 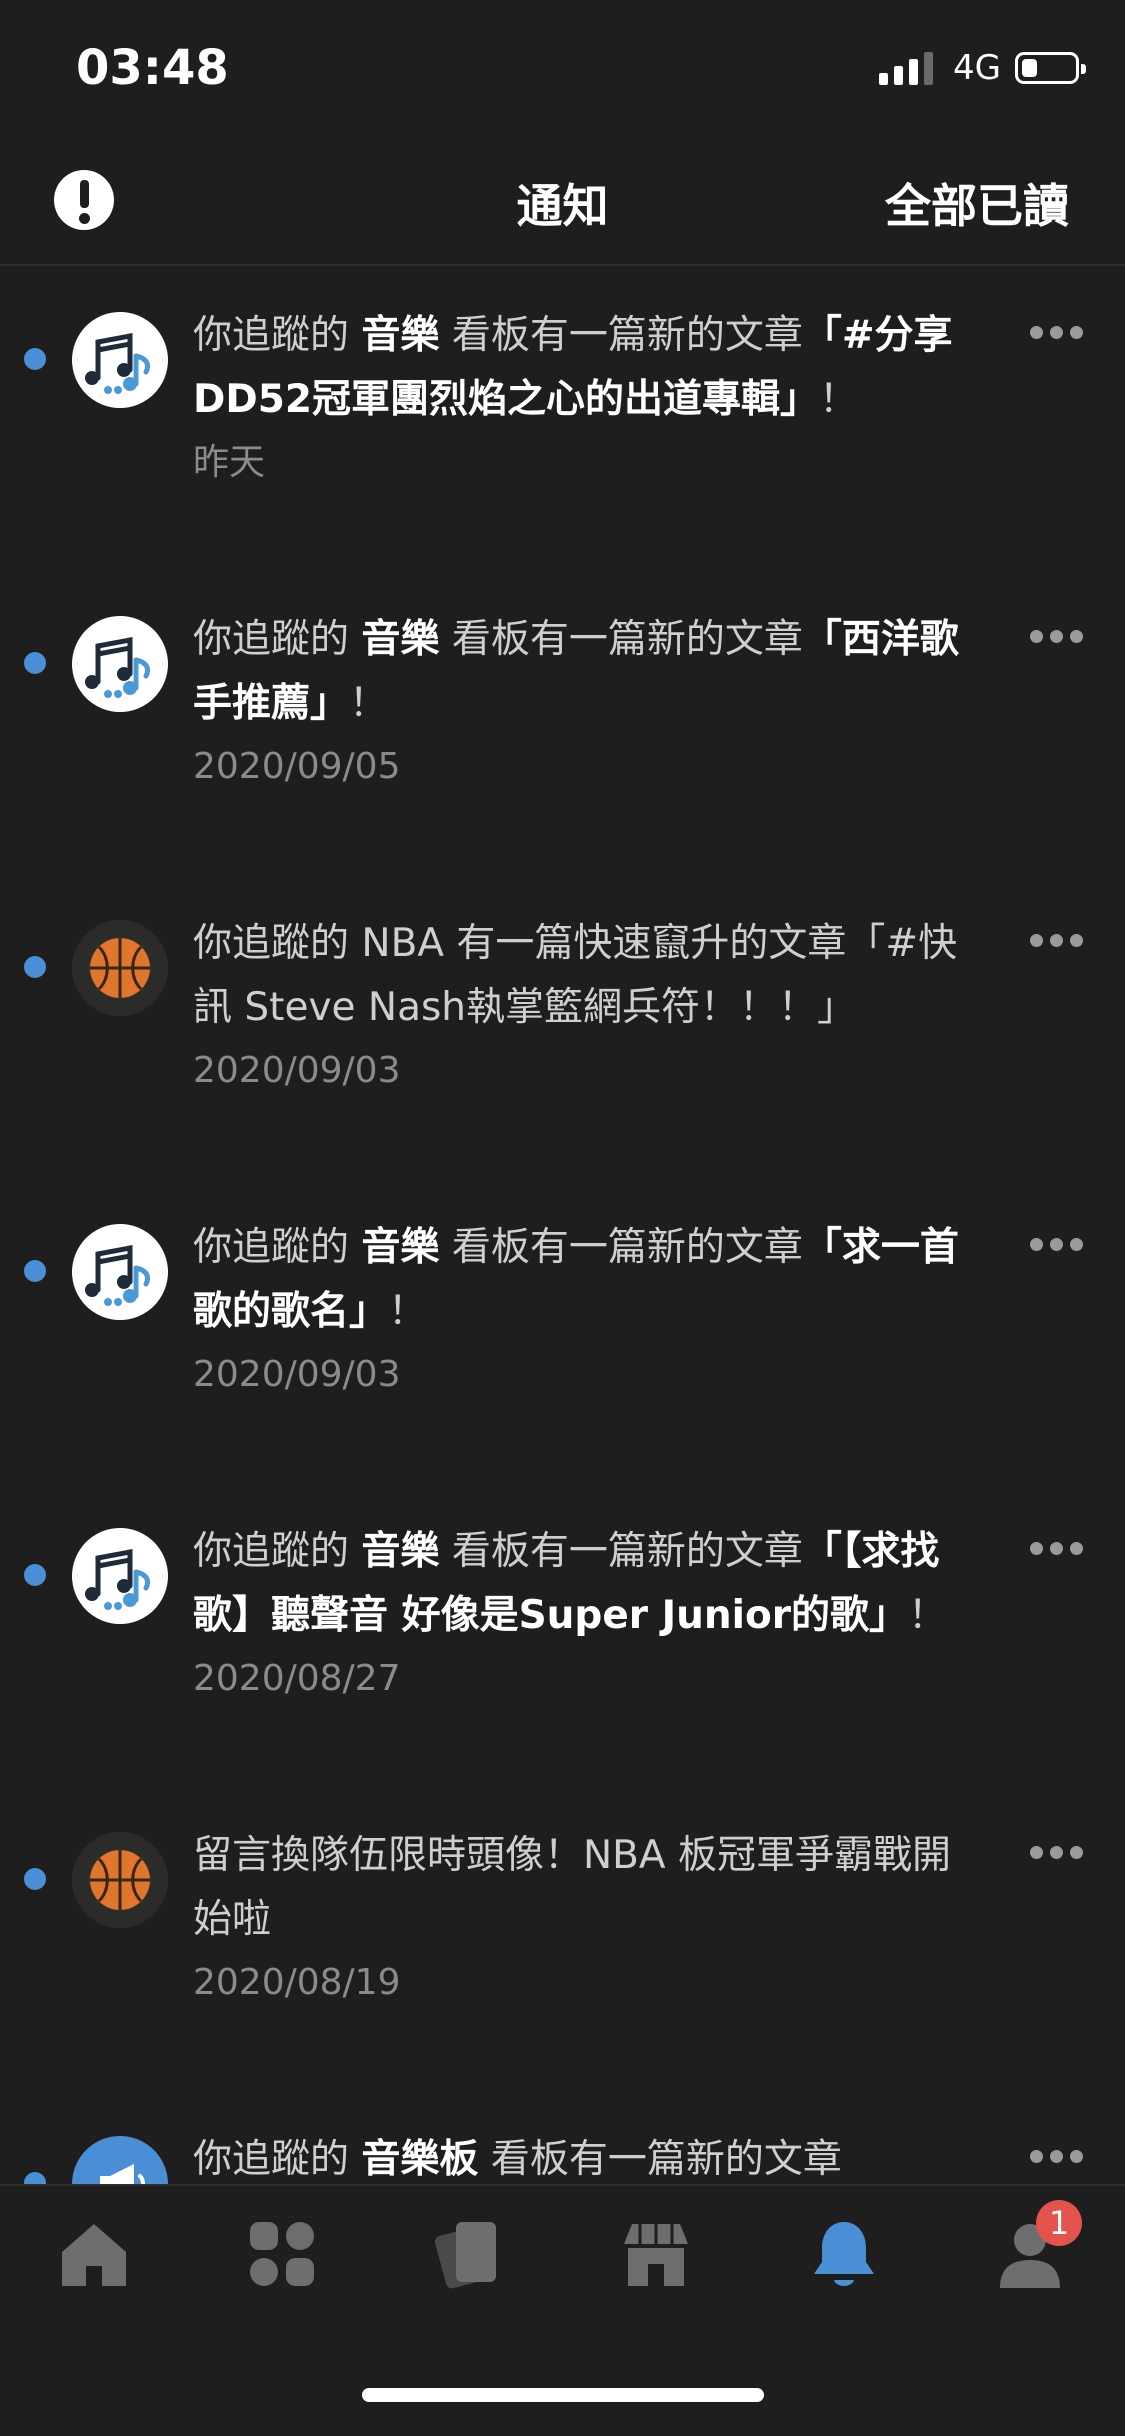 What do you see at coordinates (977, 68) in the screenshot?
I see `network-type: 4G` at bounding box center [977, 68].